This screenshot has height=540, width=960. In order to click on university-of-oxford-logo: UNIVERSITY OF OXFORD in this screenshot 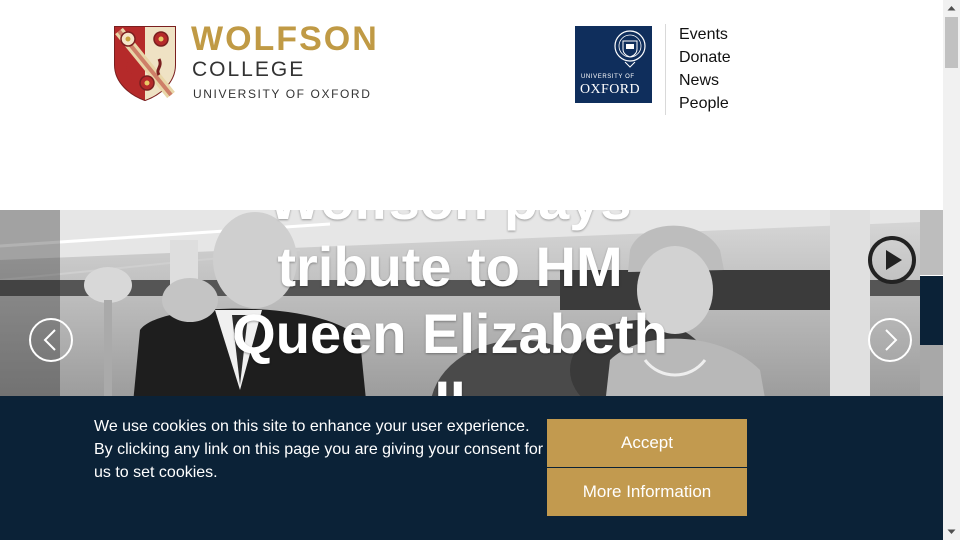, I will do `click(613, 64)`.